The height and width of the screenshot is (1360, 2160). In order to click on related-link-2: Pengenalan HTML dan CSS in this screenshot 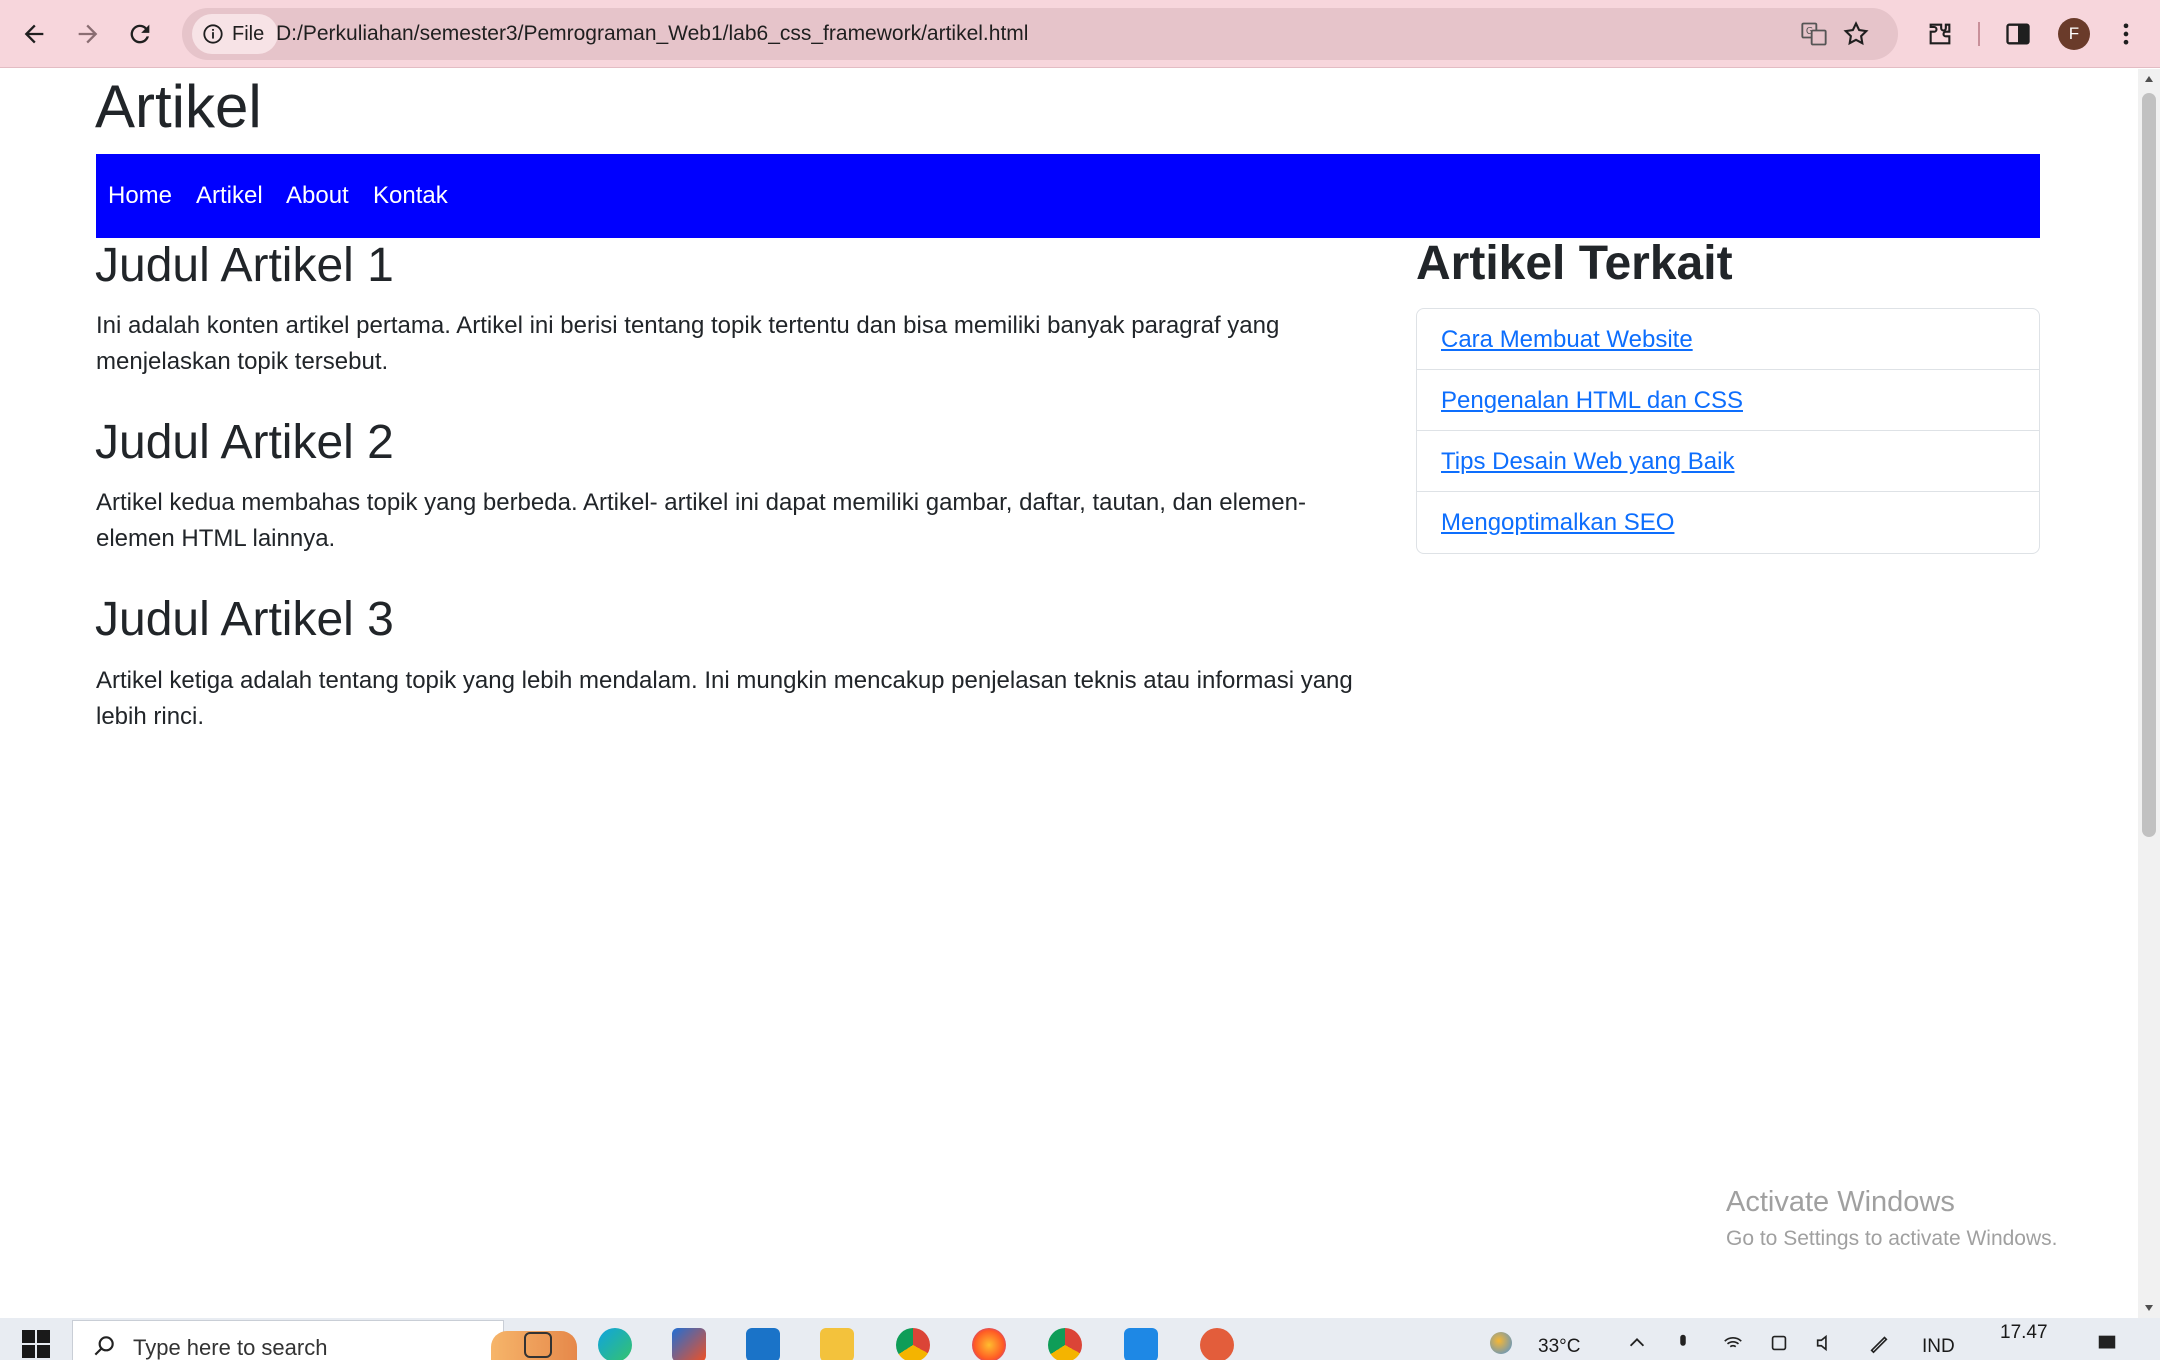, I will do `click(1592, 400)`.